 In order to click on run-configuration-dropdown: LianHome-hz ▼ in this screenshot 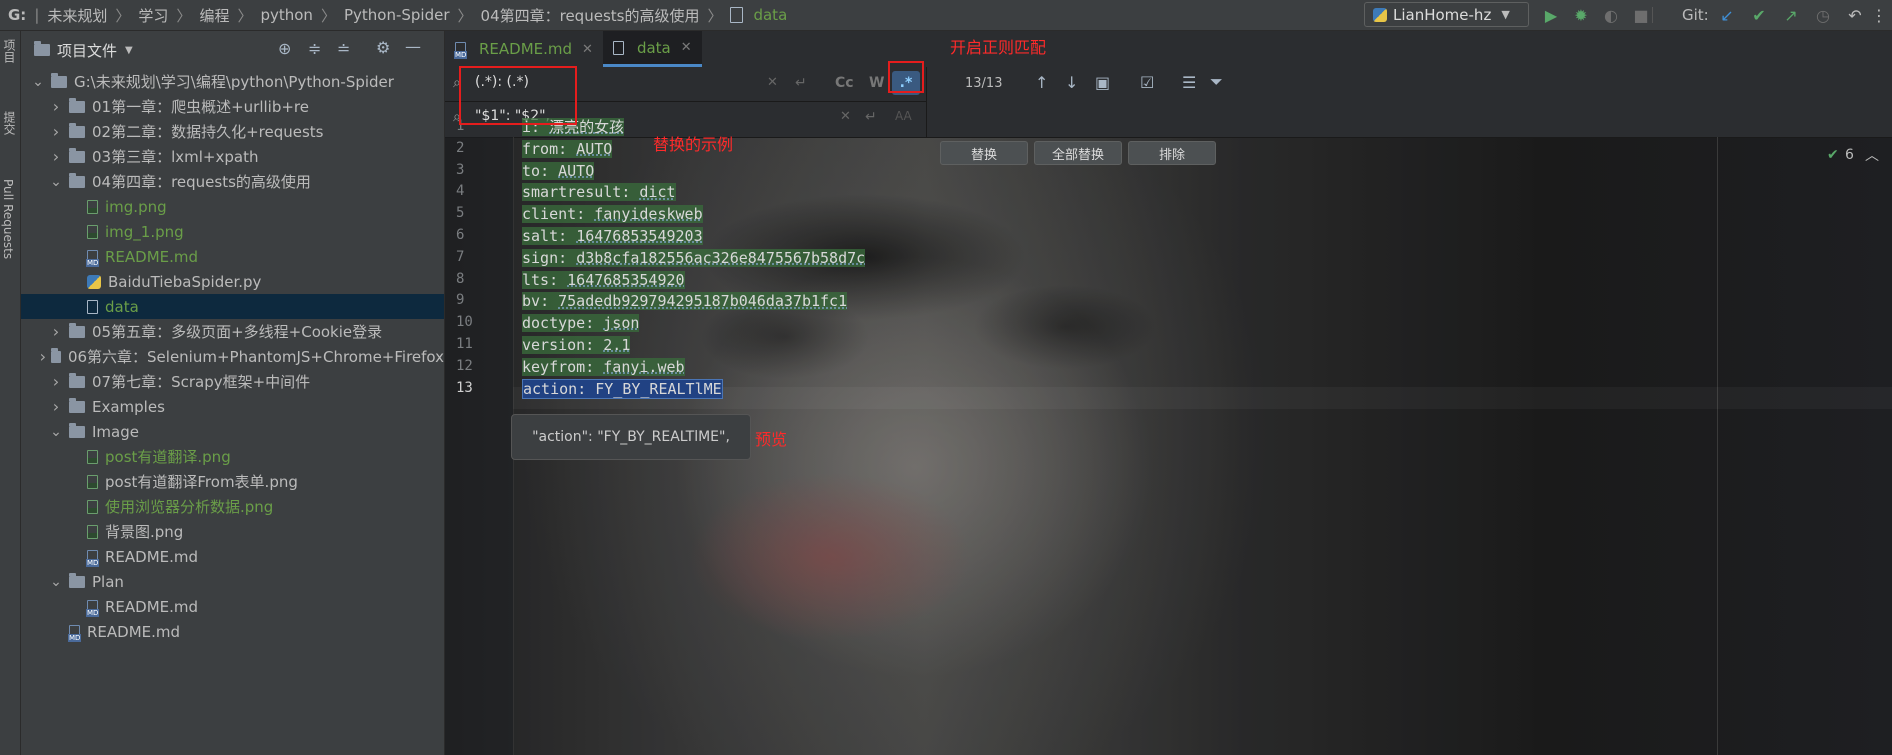, I will do `click(1446, 14)`.